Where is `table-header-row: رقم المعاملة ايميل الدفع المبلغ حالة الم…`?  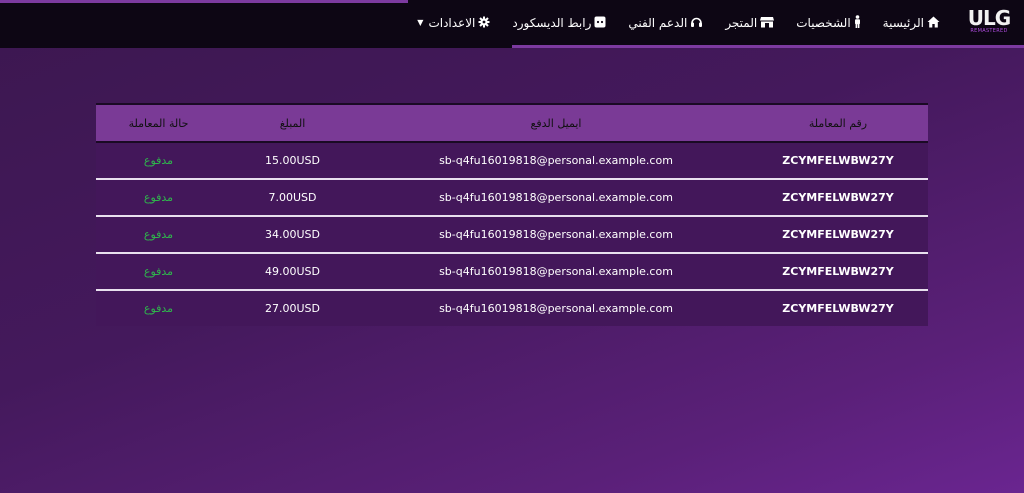
table-header-row: رقم المعاملة ايميل الدفع المبلغ حالة الم… is located at coordinates (512, 123).